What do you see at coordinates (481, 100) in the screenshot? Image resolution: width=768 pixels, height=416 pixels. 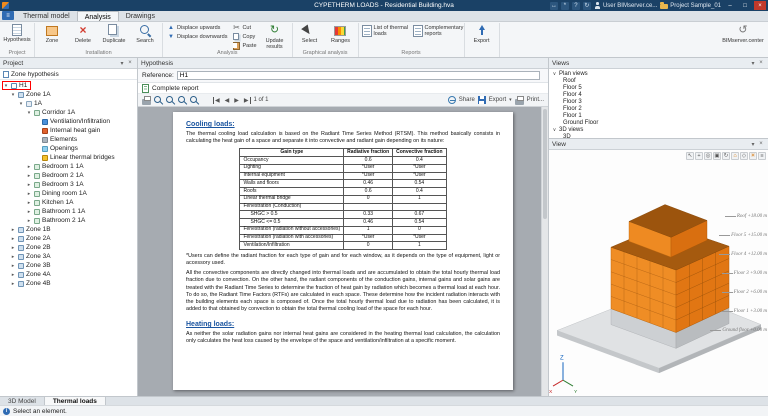 I see `export-report-icon` at bounding box center [481, 100].